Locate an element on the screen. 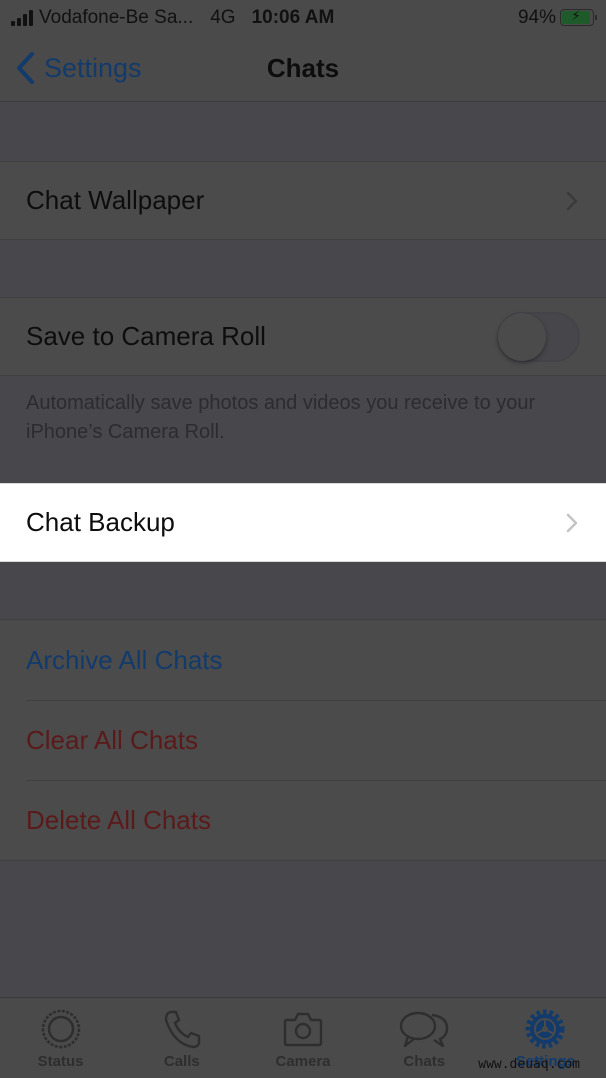 The image size is (606, 1078). save-to-camera-roll-row: Save to Camera Roll is located at coordinates (303, 336).